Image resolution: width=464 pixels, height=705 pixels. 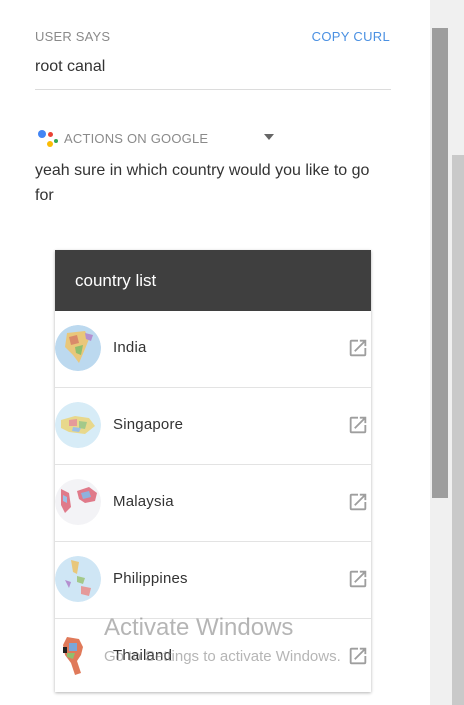 I want to click on list-item-title: Malaysia, so click(x=143, y=501).